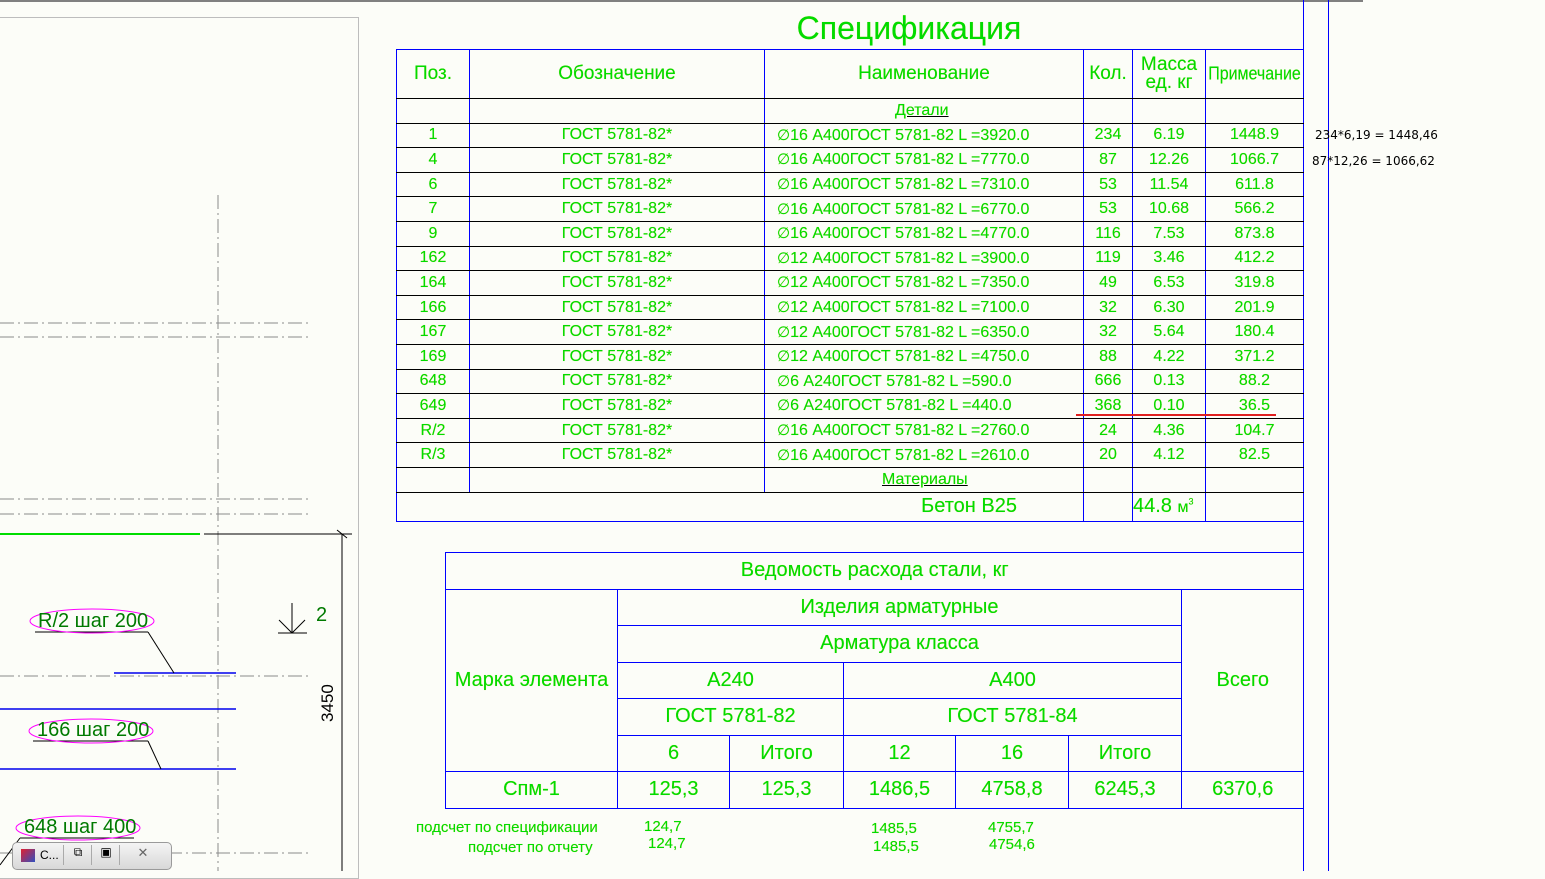 This screenshot has width=1545, height=879. I want to click on rebar-label: 648 шаг 400, so click(80, 827).